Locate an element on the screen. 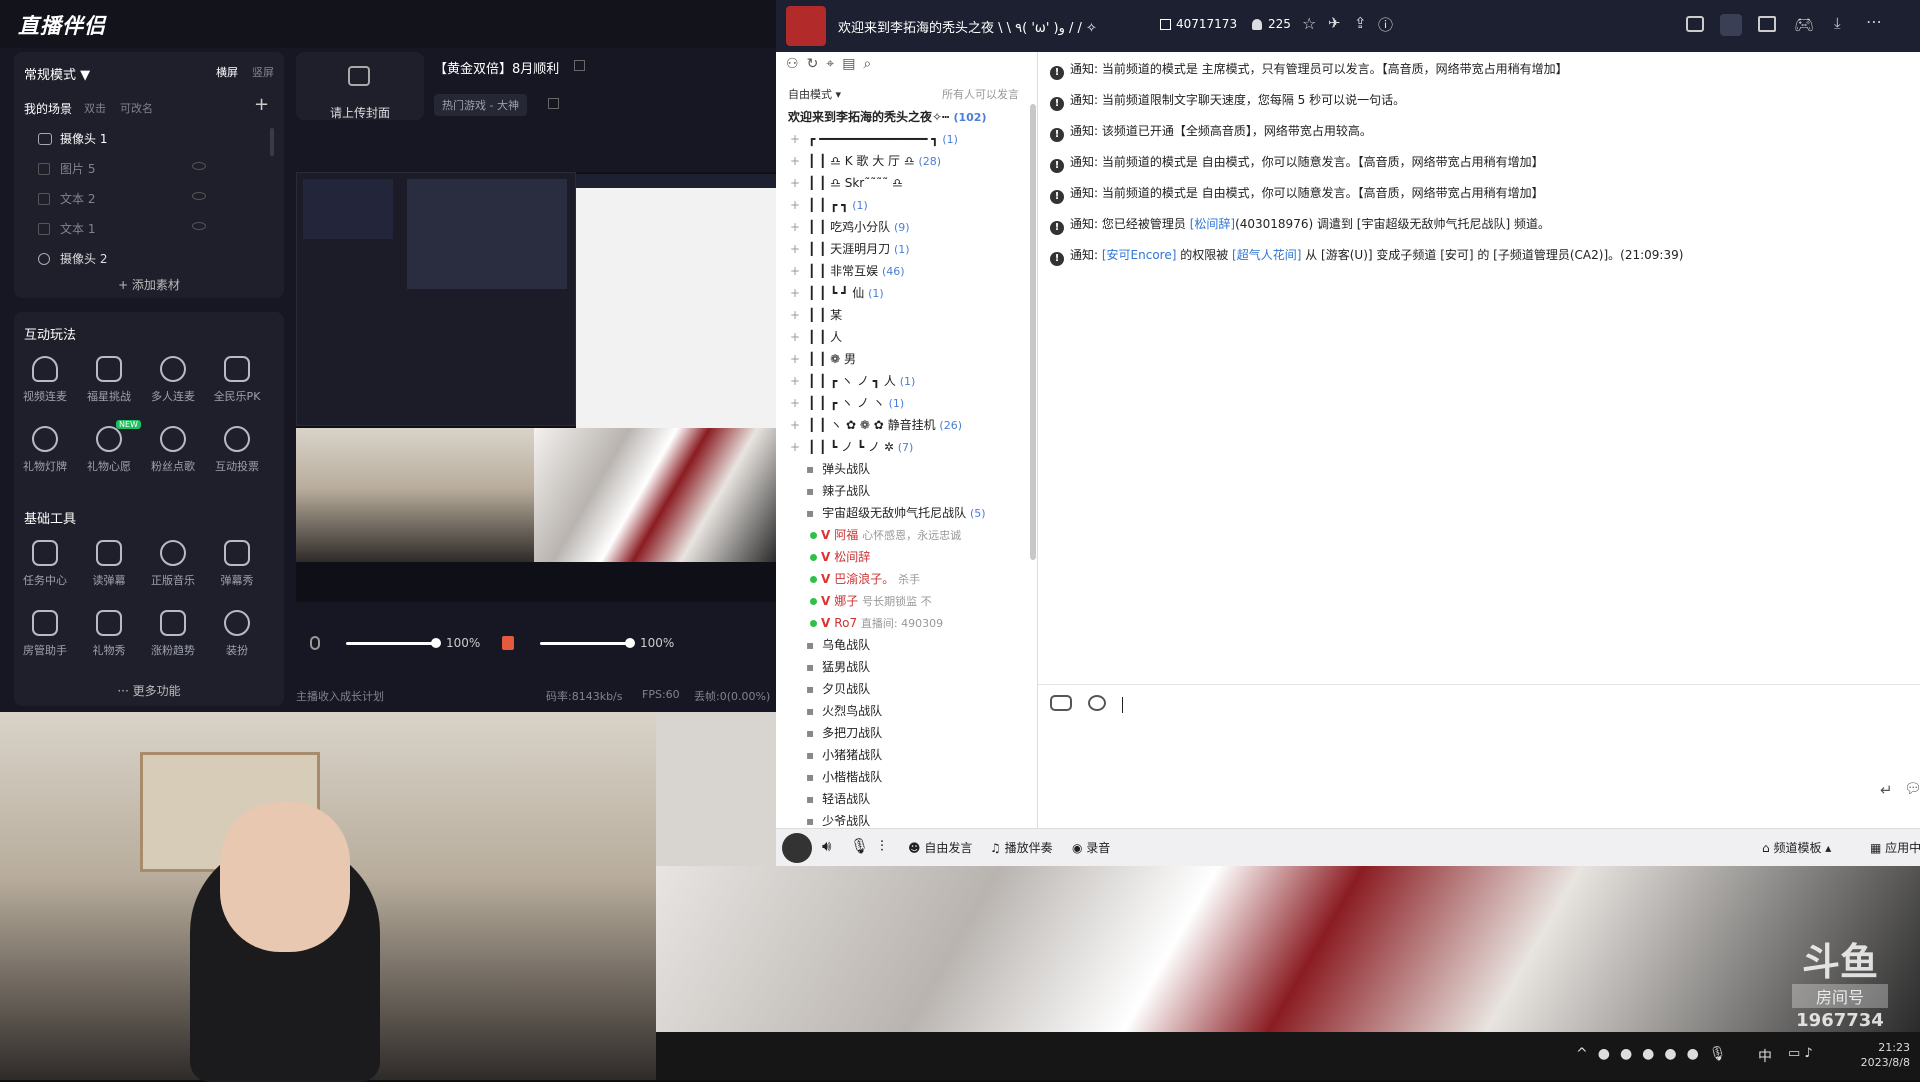  more-features-button: ··· 更多功能 is located at coordinates (149, 690).